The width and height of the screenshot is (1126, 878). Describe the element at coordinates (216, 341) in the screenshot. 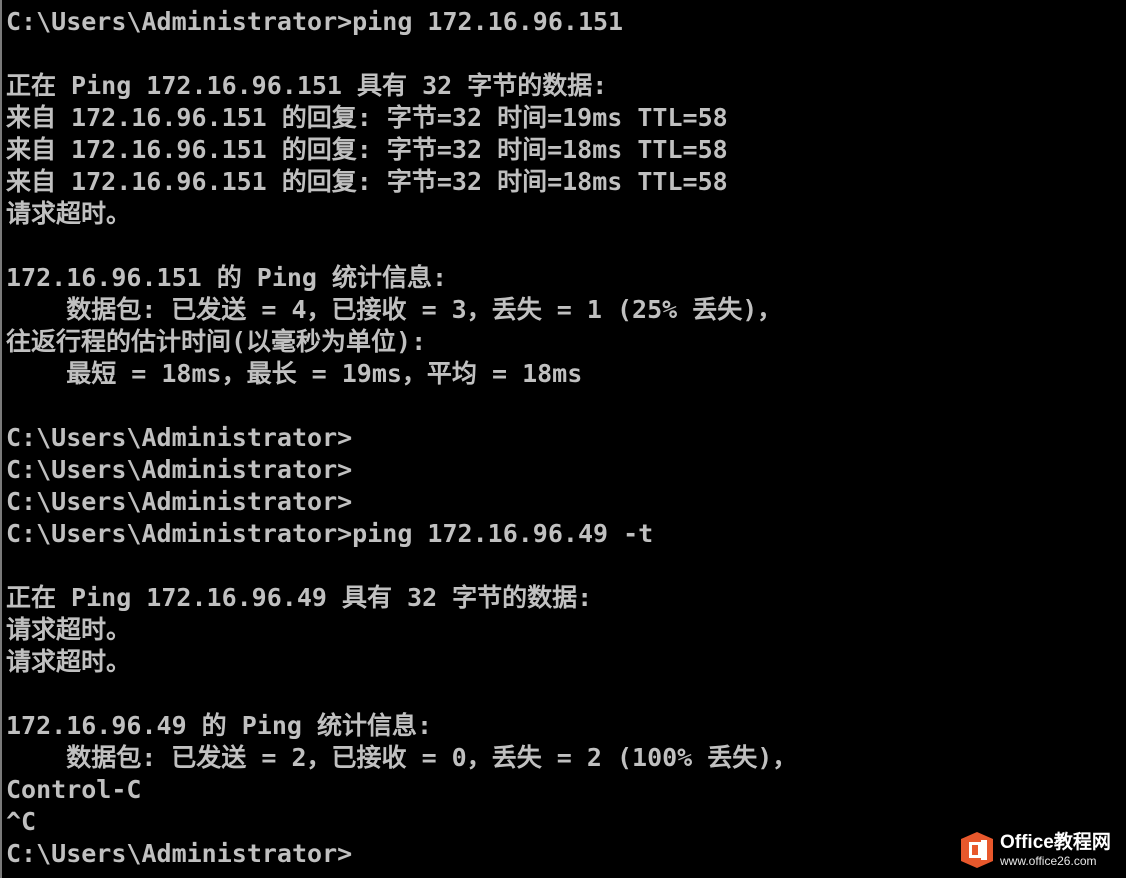

I see `console-line: 往返行程的估计时间(以毫秒为单位):` at that location.